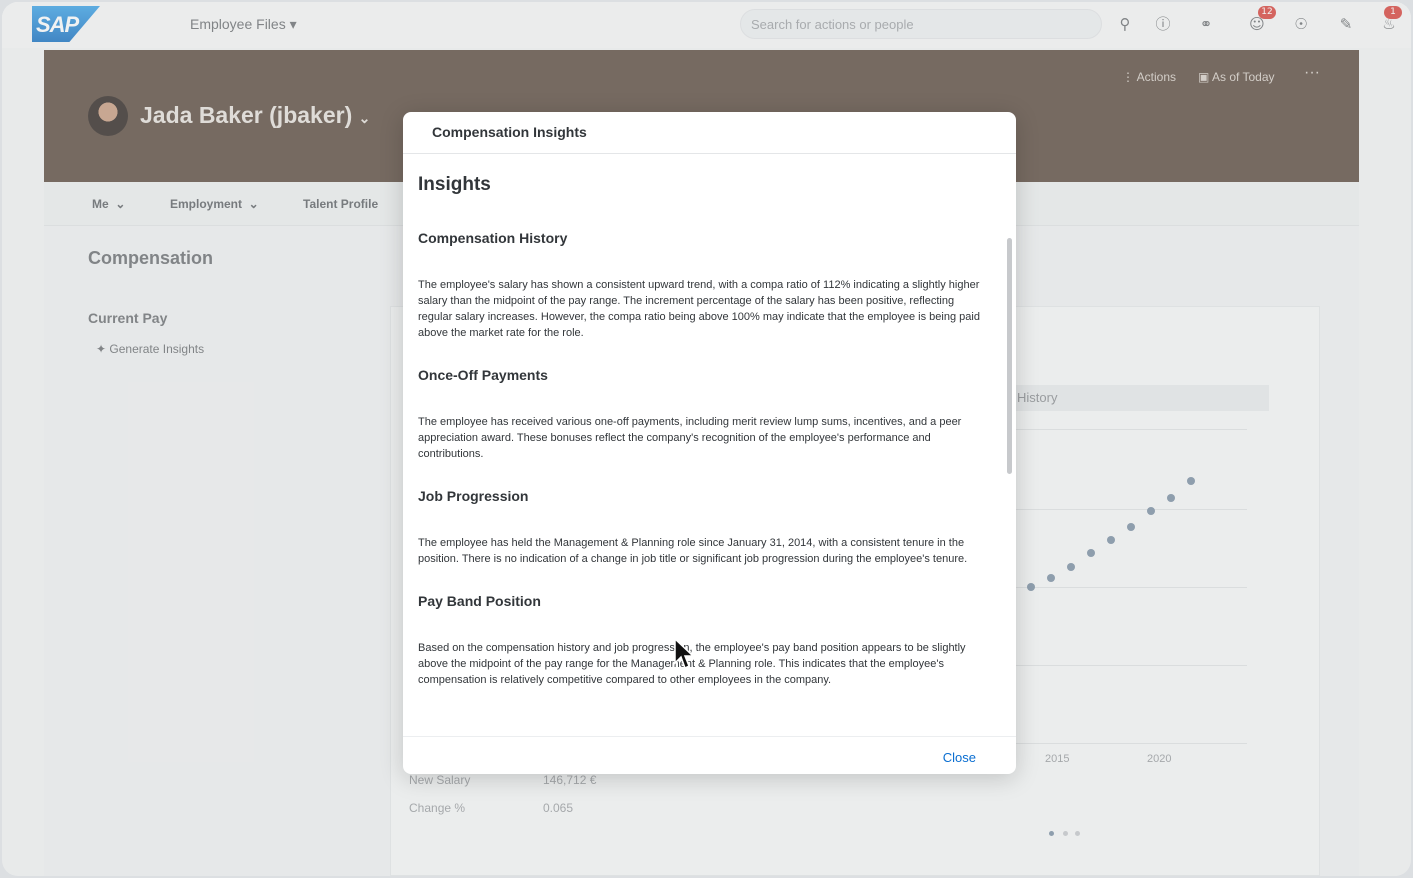 This screenshot has height=878, width=1413. Describe the element at coordinates (709, 755) in the screenshot. I see `dialog-footer: Close` at that location.